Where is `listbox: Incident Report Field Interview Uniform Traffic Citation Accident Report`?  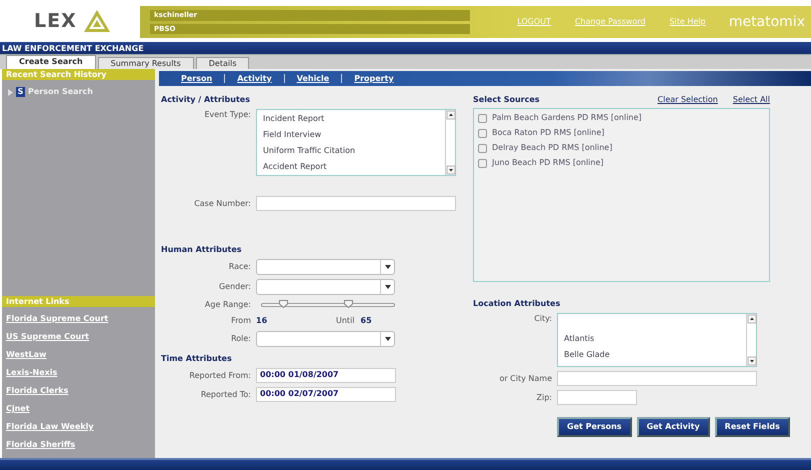 listbox: Incident Report Field Interview Uniform Traffic Citation Accident Report is located at coordinates (356, 142).